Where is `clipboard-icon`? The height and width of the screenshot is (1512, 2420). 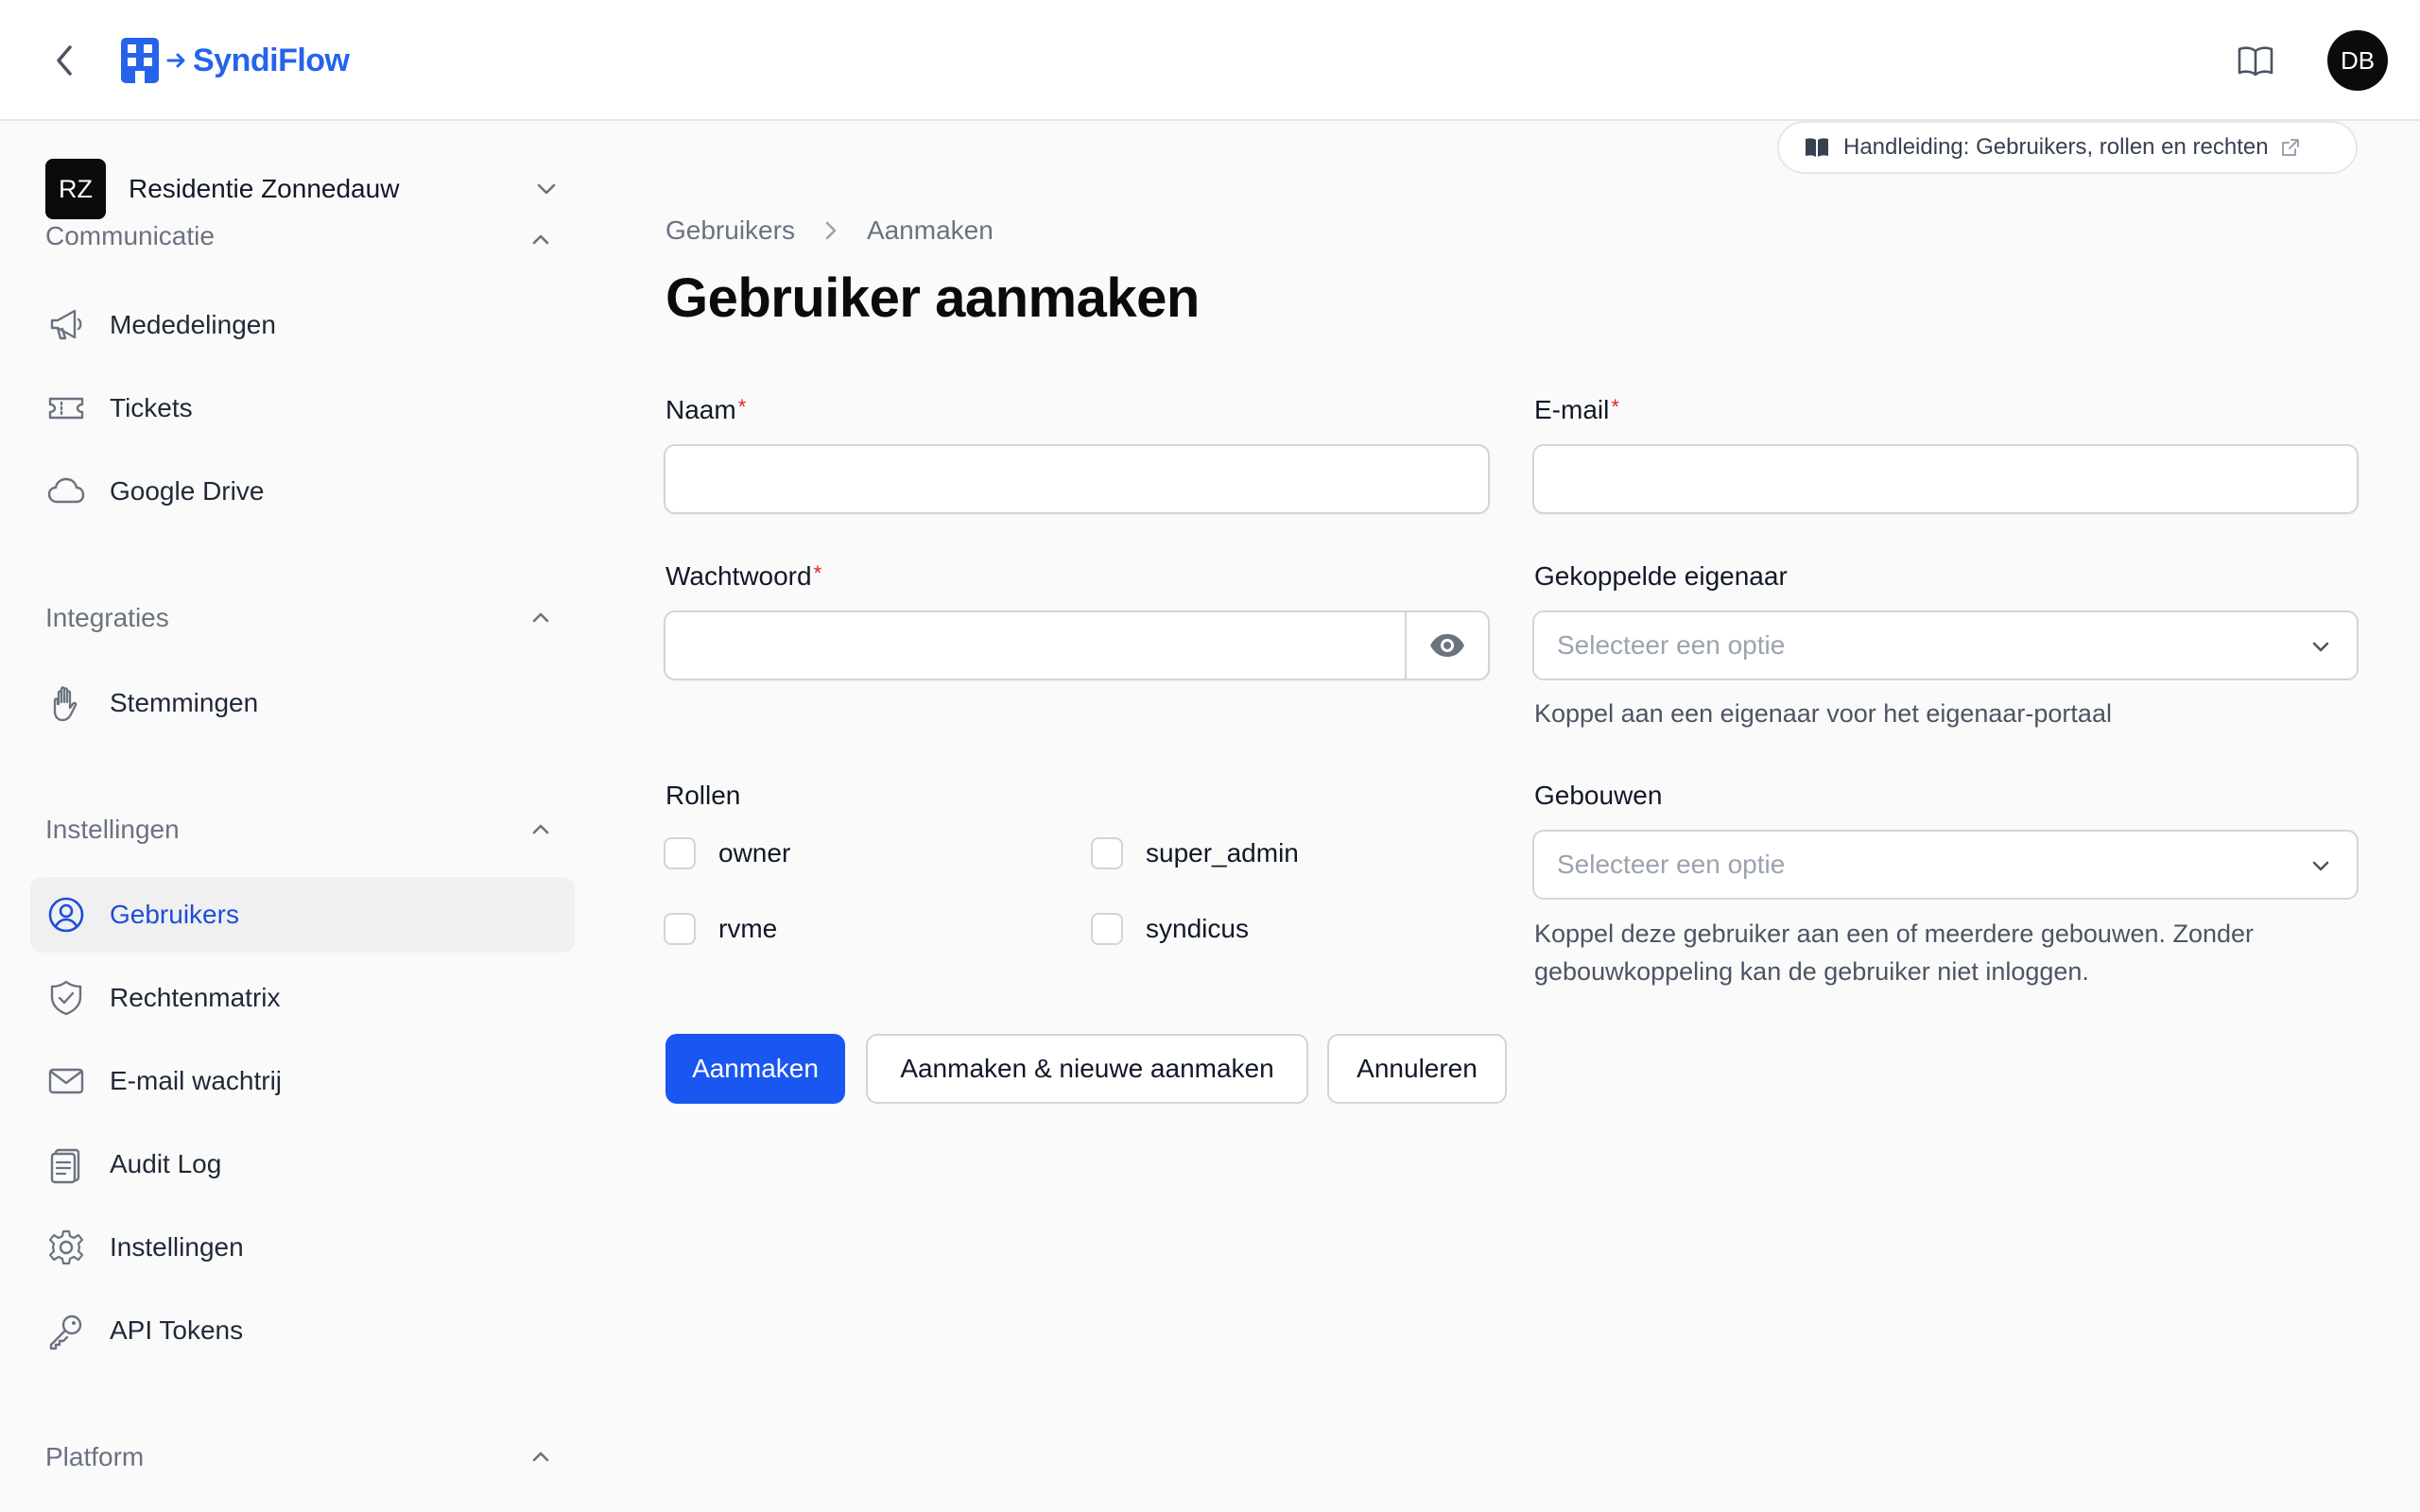
clipboard-icon is located at coordinates (66, 1164).